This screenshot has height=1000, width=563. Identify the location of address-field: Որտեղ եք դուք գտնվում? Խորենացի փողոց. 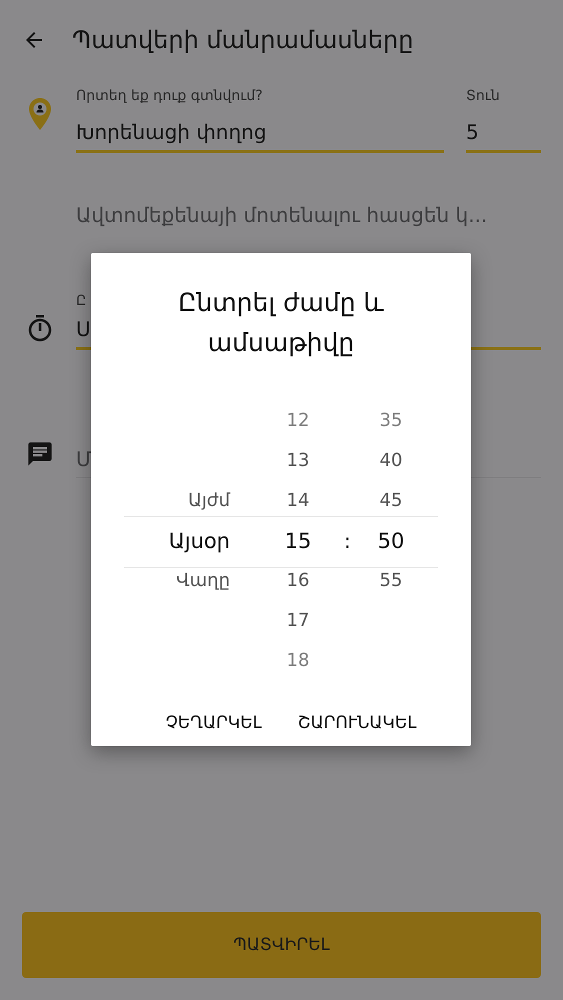
(260, 120).